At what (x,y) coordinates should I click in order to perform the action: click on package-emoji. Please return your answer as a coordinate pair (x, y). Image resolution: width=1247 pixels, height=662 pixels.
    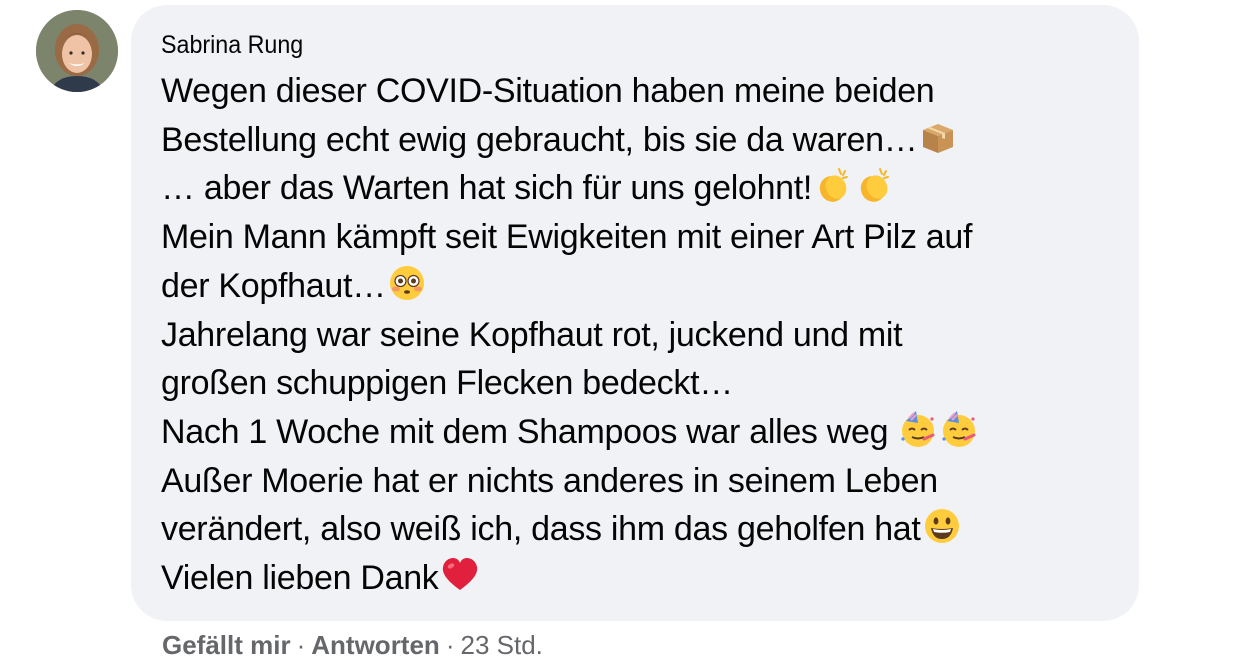
    Looking at the image, I should click on (938, 137).